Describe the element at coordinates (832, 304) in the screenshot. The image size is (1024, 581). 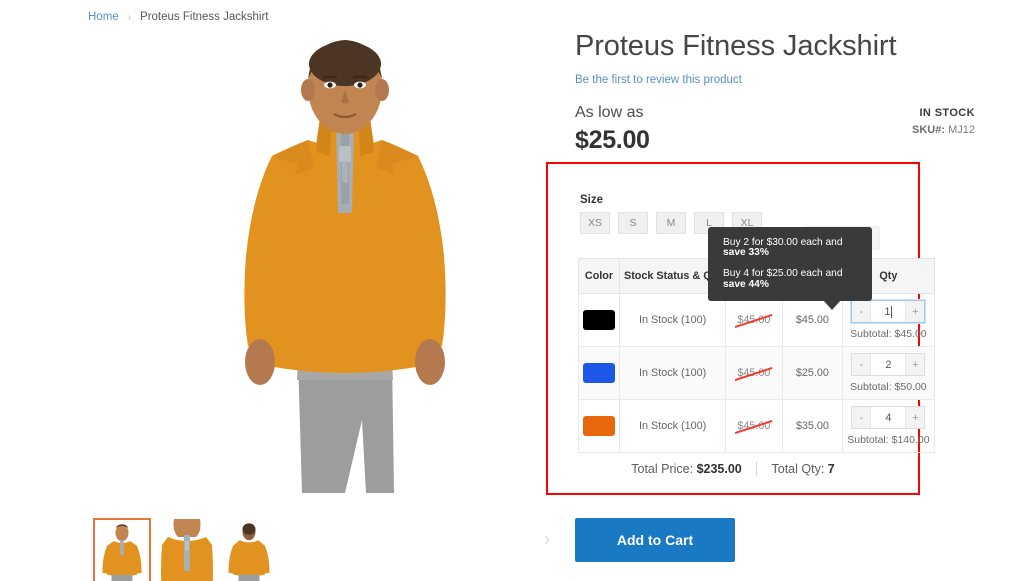
I see `tooltip-arrow-icon` at that location.